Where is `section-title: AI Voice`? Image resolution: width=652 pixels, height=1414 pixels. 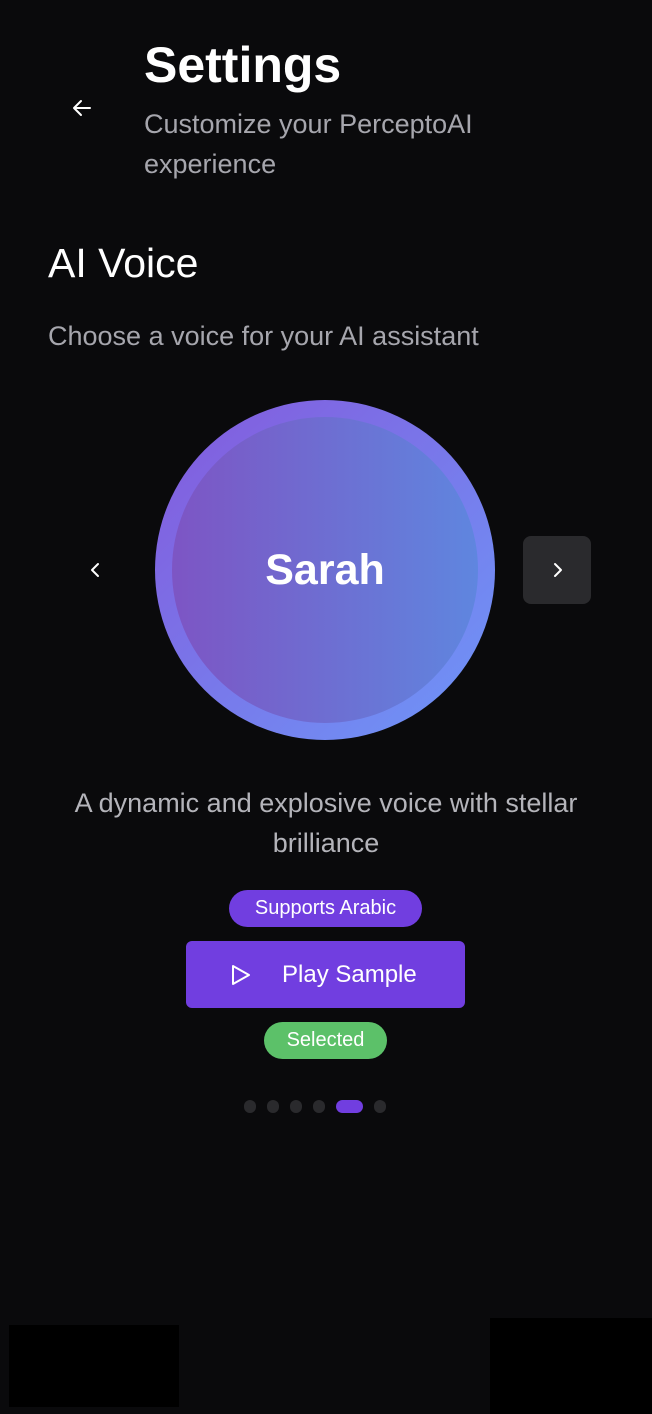
section-title: AI Voice is located at coordinates (123, 263).